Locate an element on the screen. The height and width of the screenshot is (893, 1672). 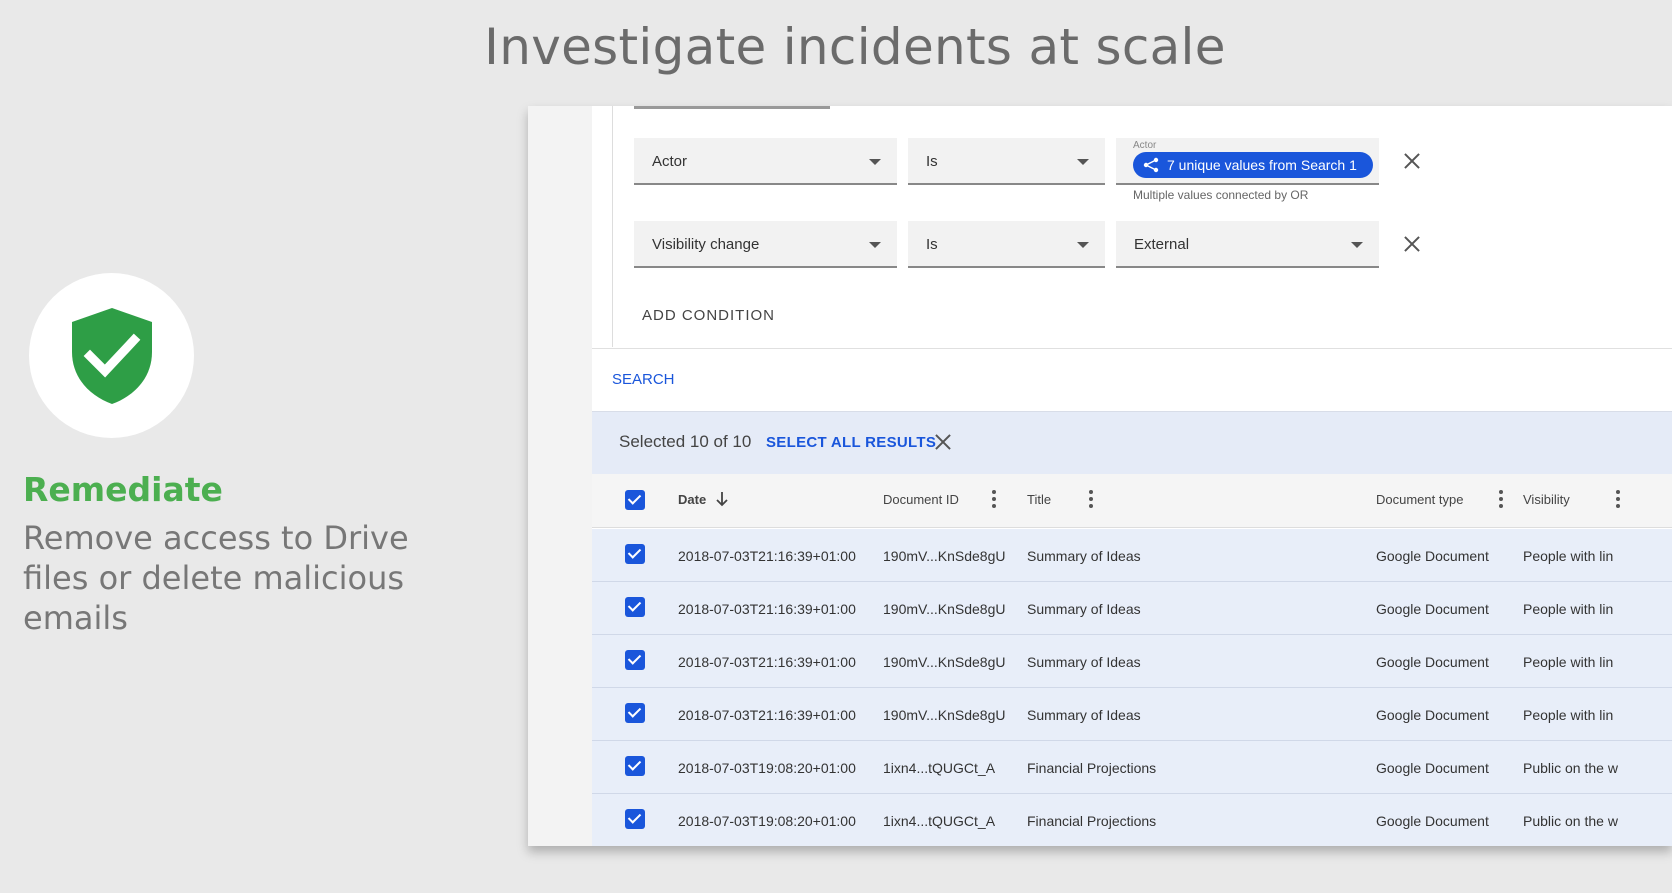
condition-2-value-dropdown: External is located at coordinates (1247, 244).